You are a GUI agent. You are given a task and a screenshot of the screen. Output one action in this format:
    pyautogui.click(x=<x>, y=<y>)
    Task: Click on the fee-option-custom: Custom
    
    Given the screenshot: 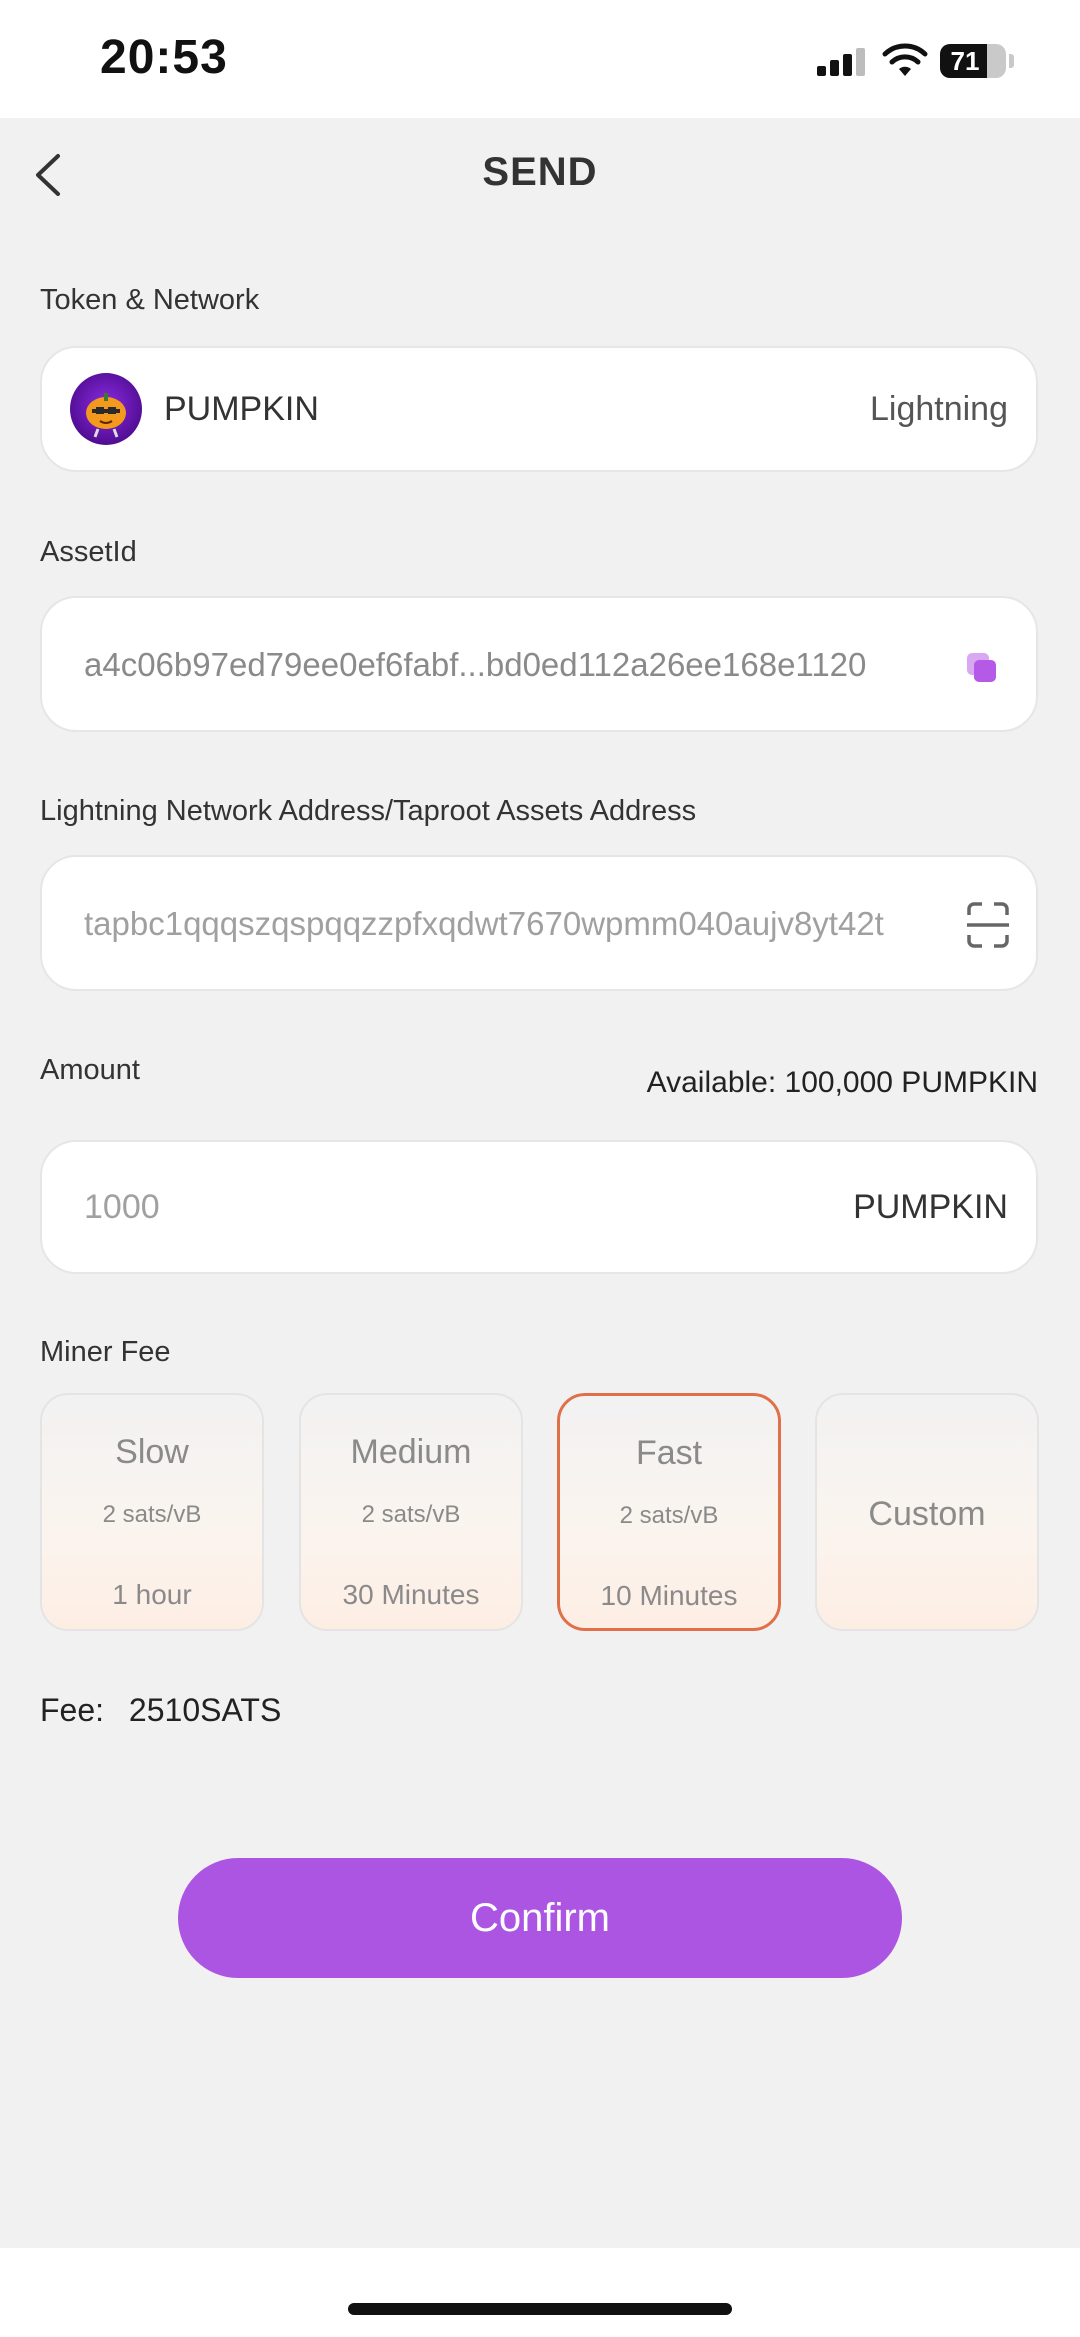 What is the action you would take?
    pyautogui.click(x=927, y=1512)
    